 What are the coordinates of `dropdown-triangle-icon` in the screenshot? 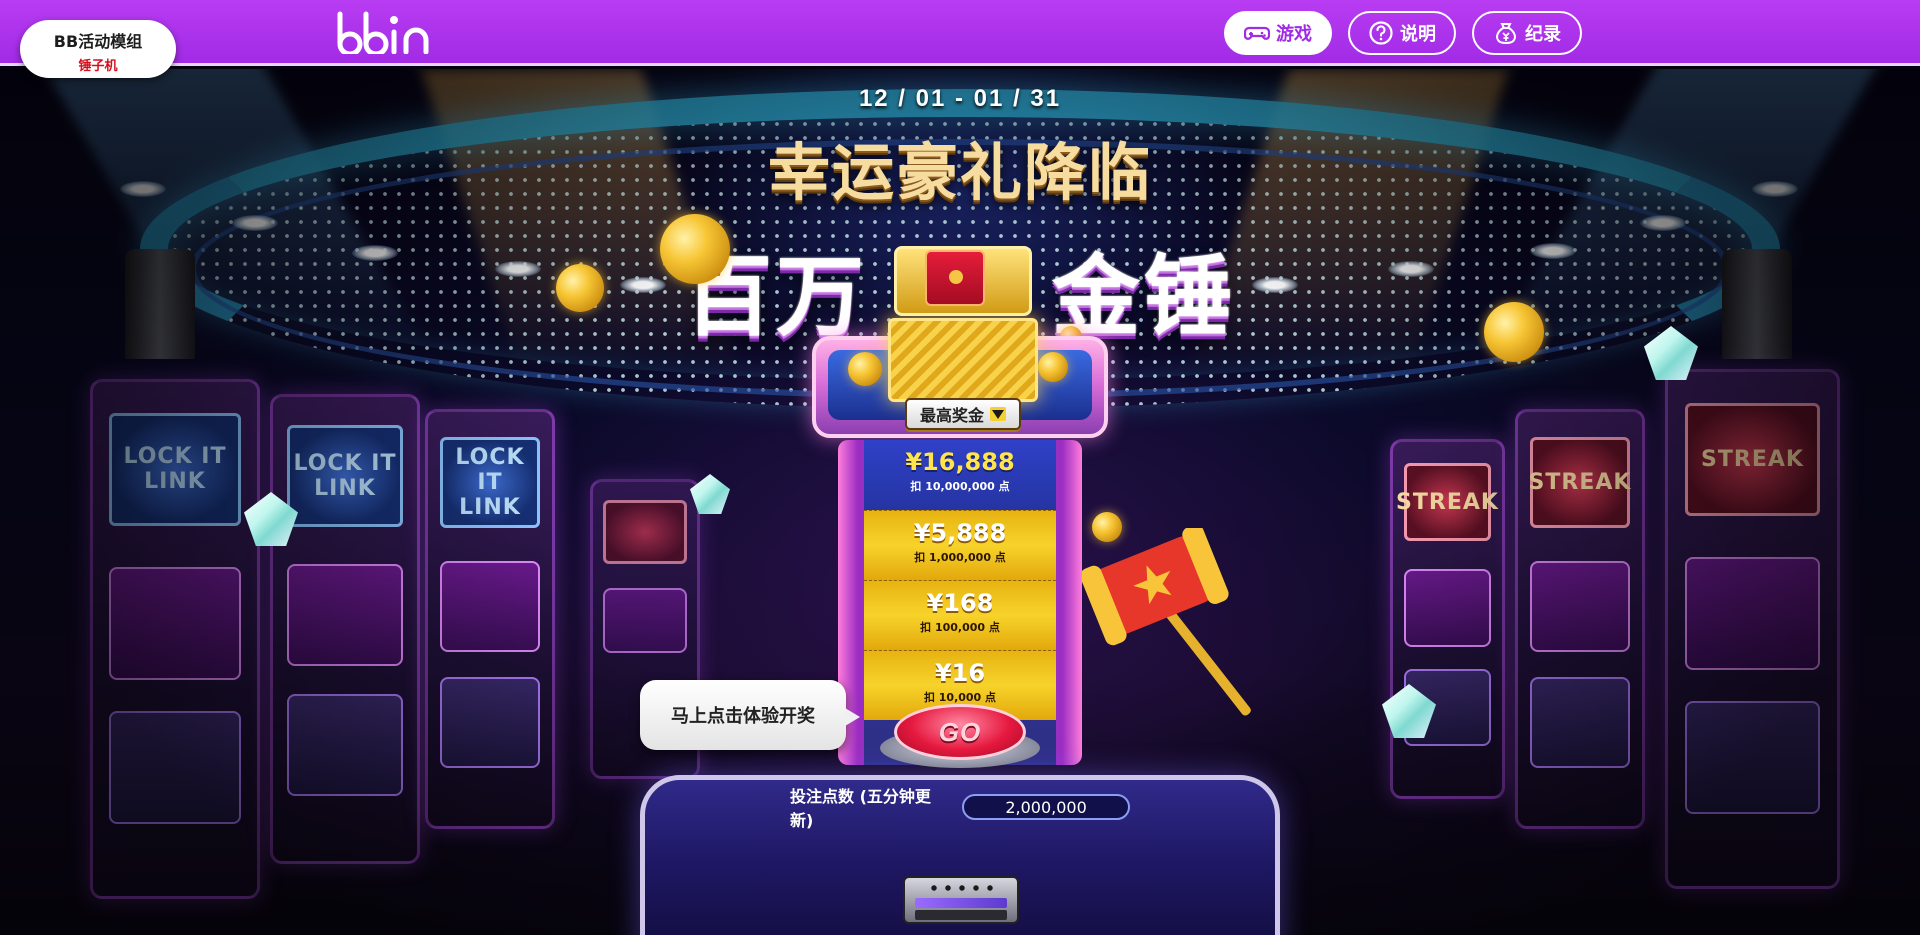 It's located at (998, 414).